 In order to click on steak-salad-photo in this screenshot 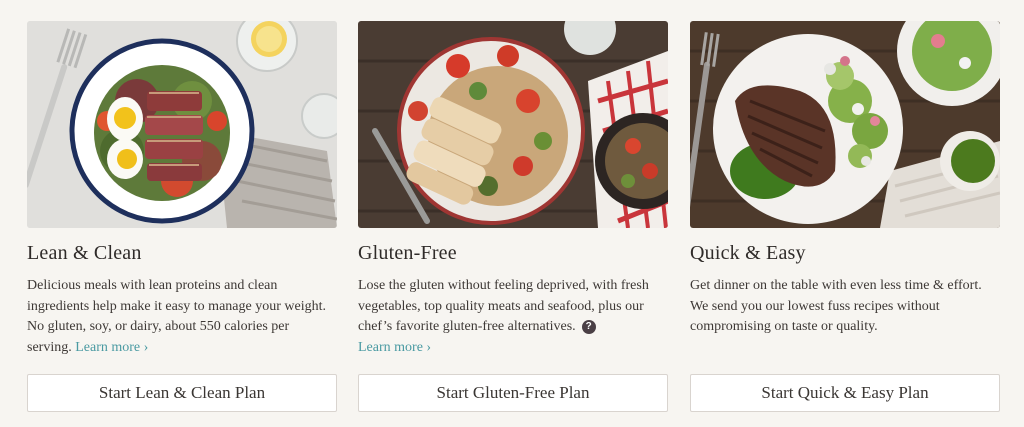, I will do `click(845, 124)`.